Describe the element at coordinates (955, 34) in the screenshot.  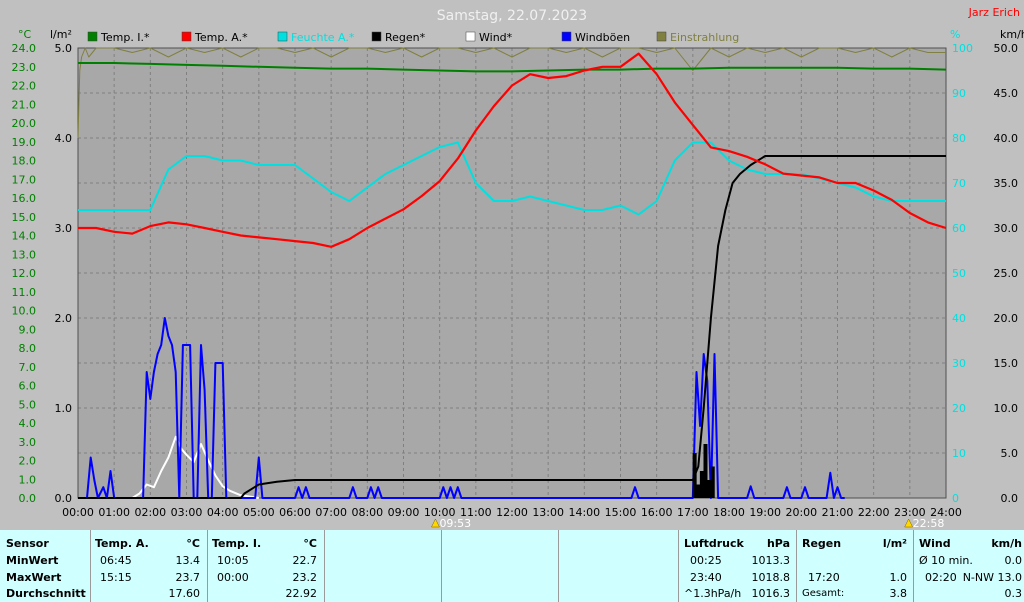
I see `unit-right-humidity: %` at that location.